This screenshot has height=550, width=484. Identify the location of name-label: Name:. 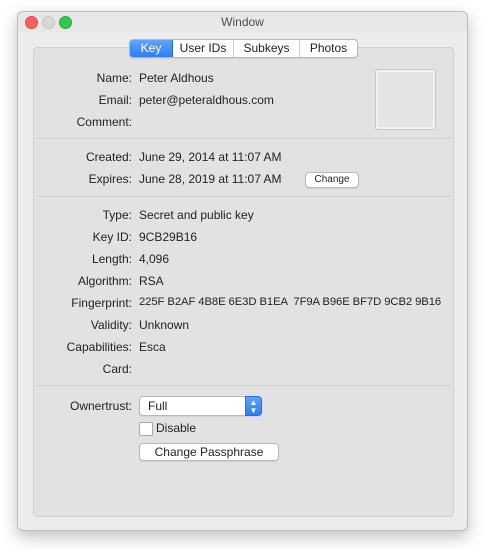
(114, 78).